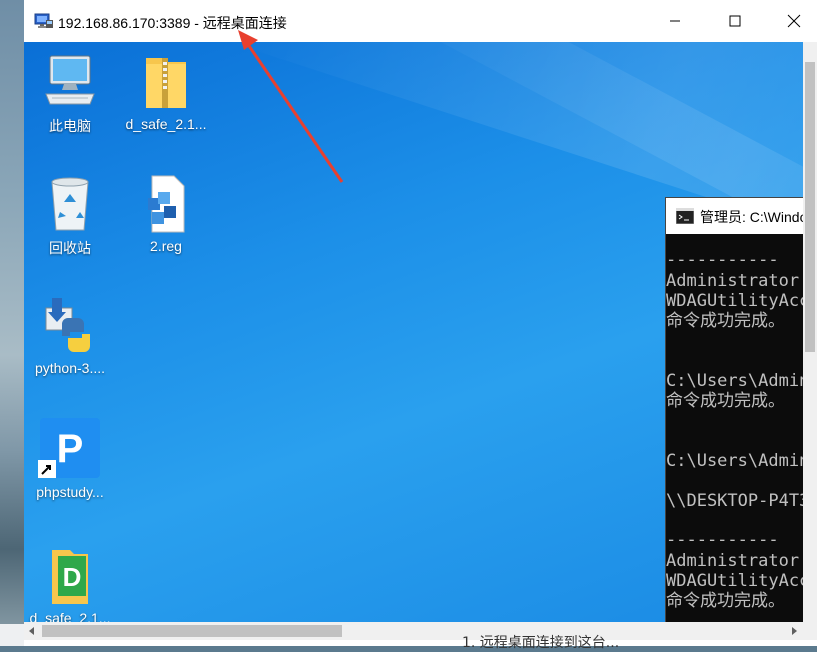 This screenshot has height=652, width=817. I want to click on minimize-button, so click(675, 21).